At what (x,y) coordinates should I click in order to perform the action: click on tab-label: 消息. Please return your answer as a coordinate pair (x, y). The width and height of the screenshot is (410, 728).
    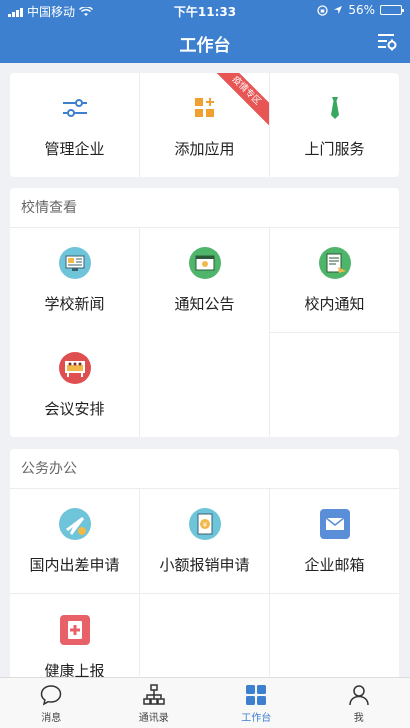
    Looking at the image, I should click on (51, 718).